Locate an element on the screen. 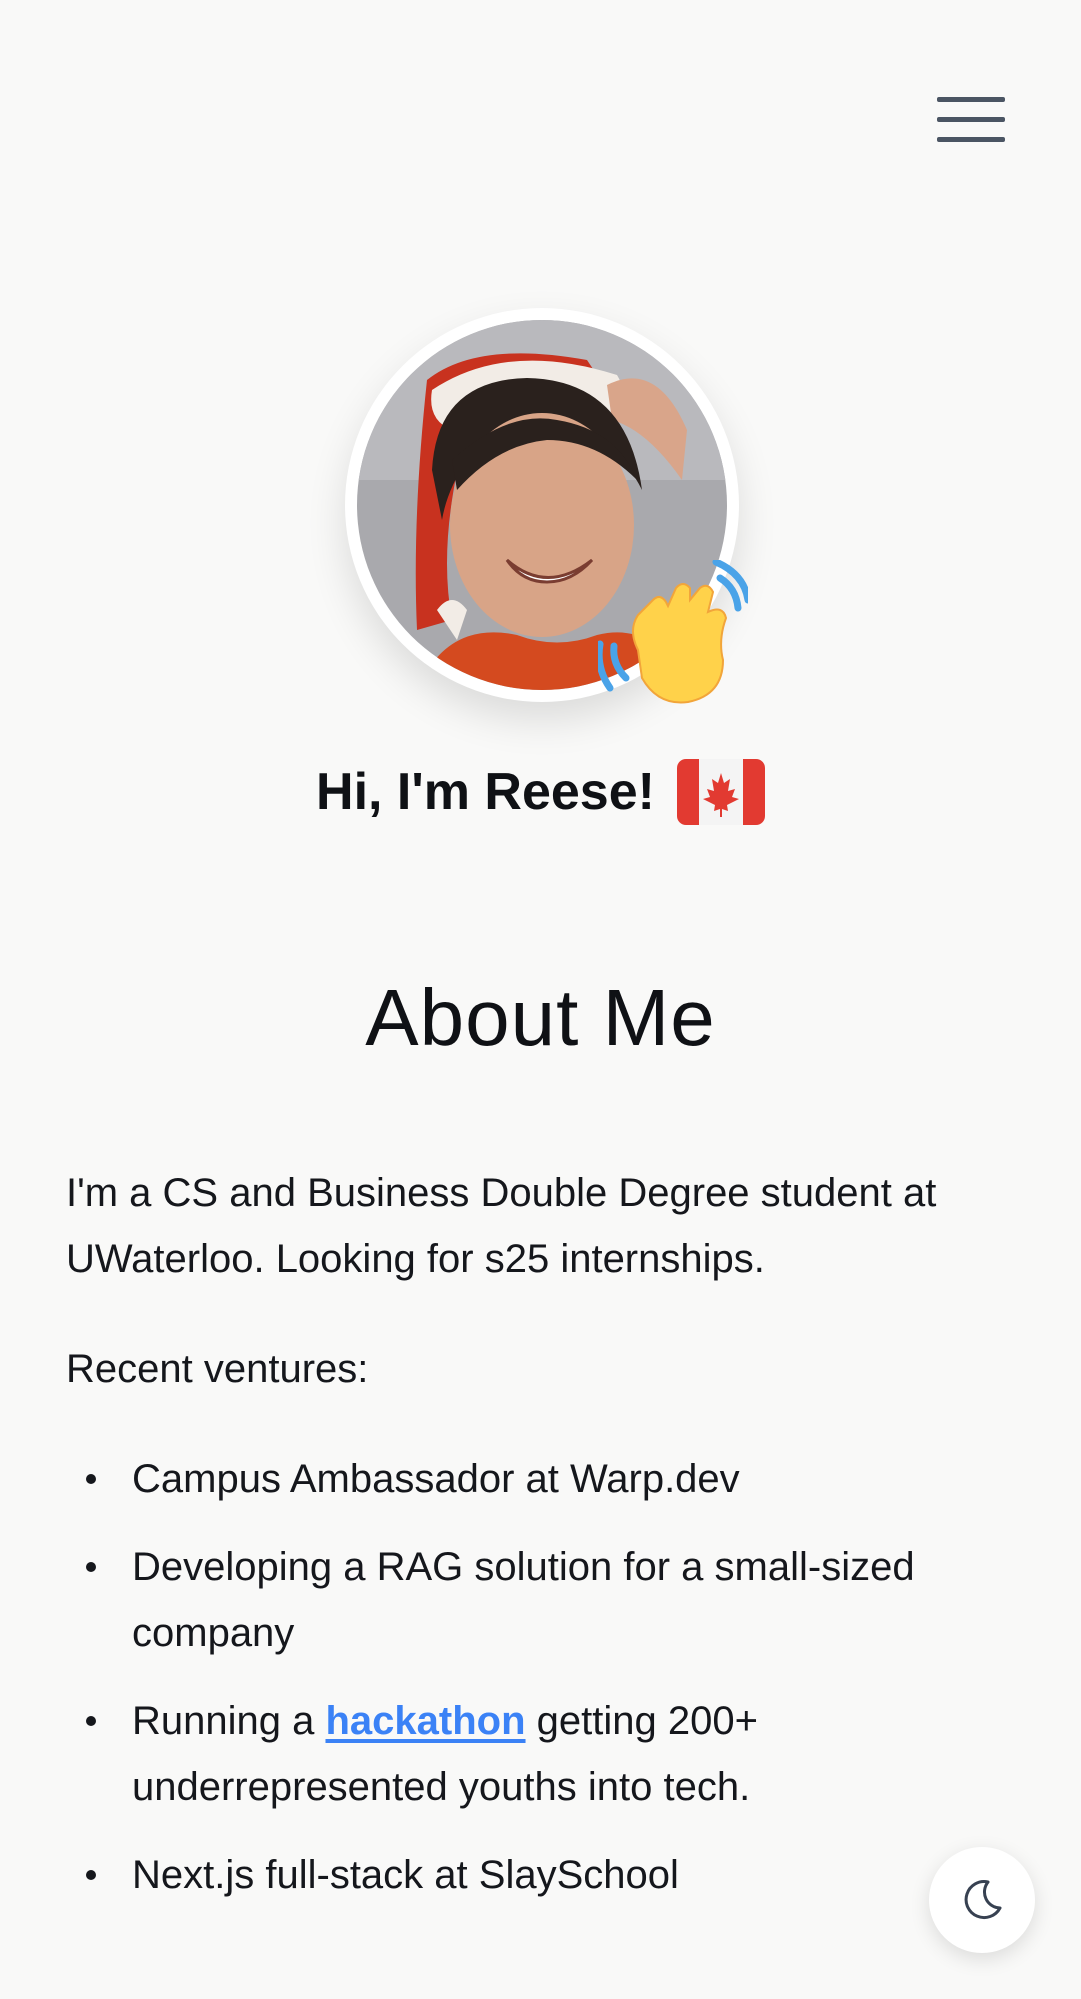 This screenshot has height=1999, width=1081. about-heading: About Me is located at coordinates (540, 1017).